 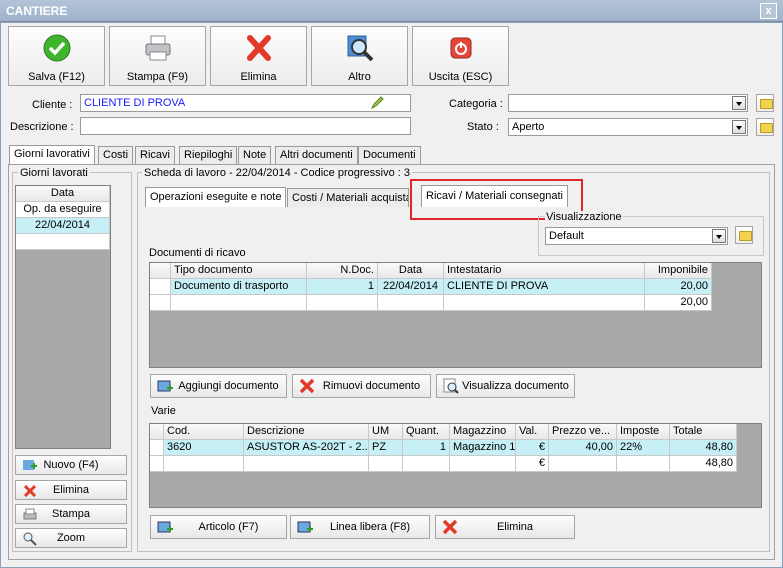 What do you see at coordinates (505, 527) in the screenshot?
I see `elimina-riga-button: Elimina` at bounding box center [505, 527].